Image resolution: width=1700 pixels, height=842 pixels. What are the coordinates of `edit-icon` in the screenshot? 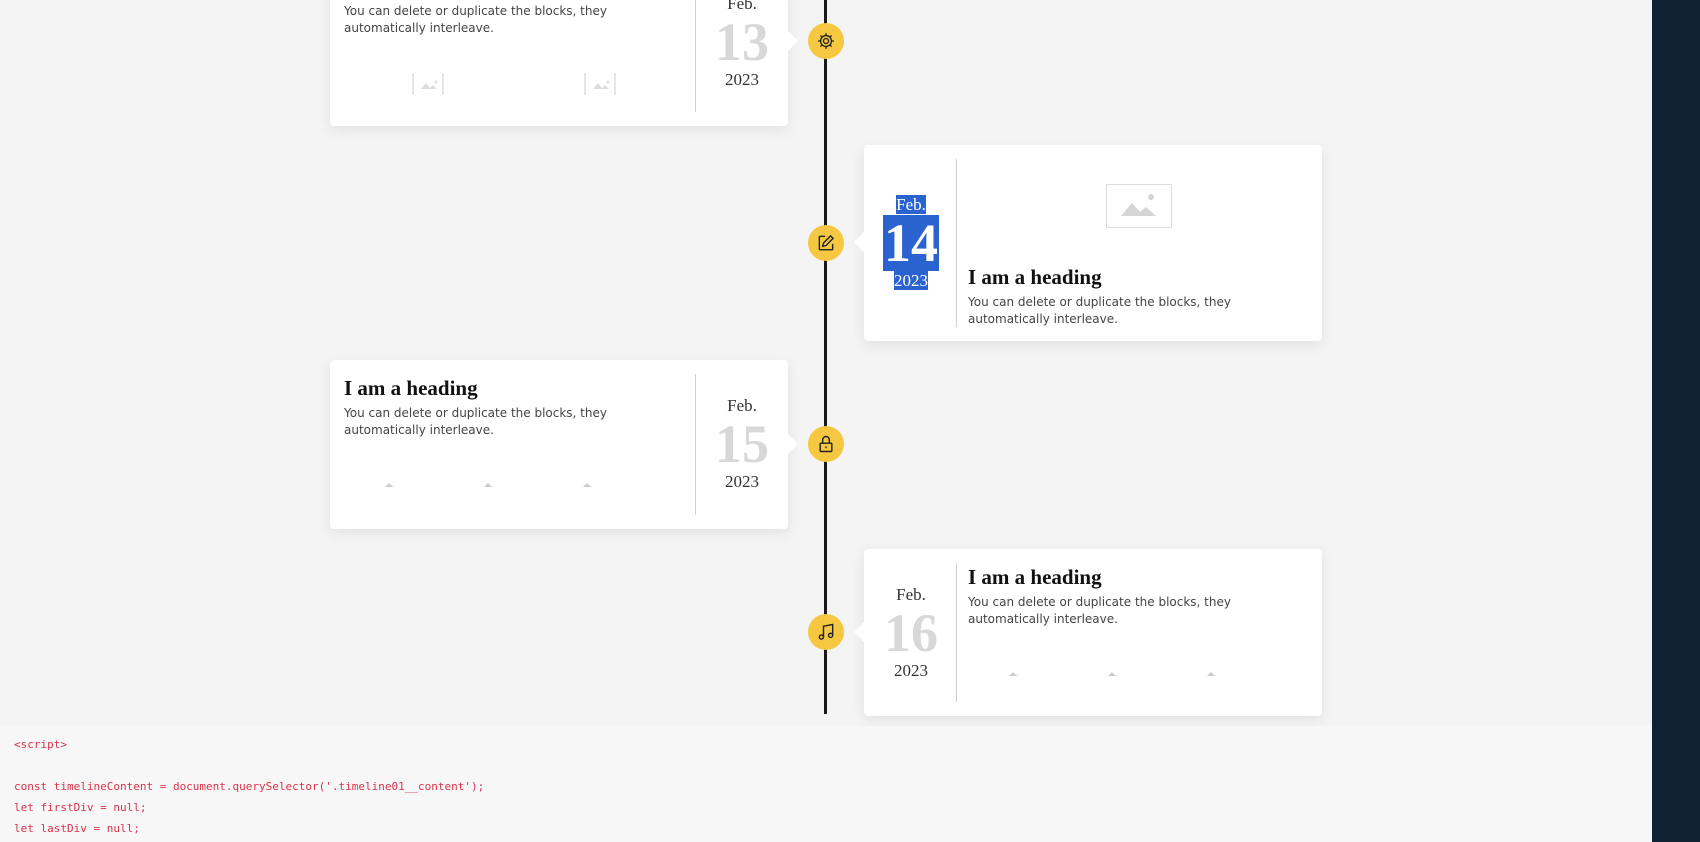 It's located at (826, 242).